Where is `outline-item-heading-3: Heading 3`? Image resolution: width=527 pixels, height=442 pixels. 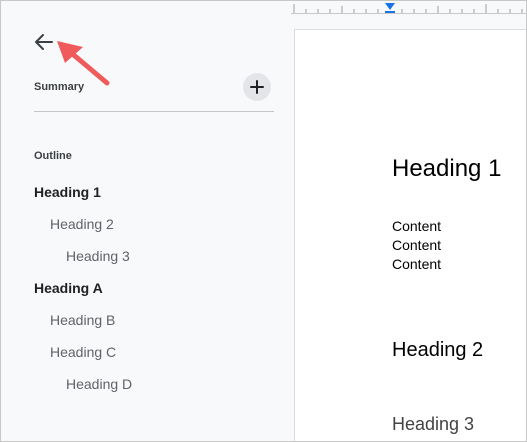 outline-item-heading-3: Heading 3 is located at coordinates (146, 256).